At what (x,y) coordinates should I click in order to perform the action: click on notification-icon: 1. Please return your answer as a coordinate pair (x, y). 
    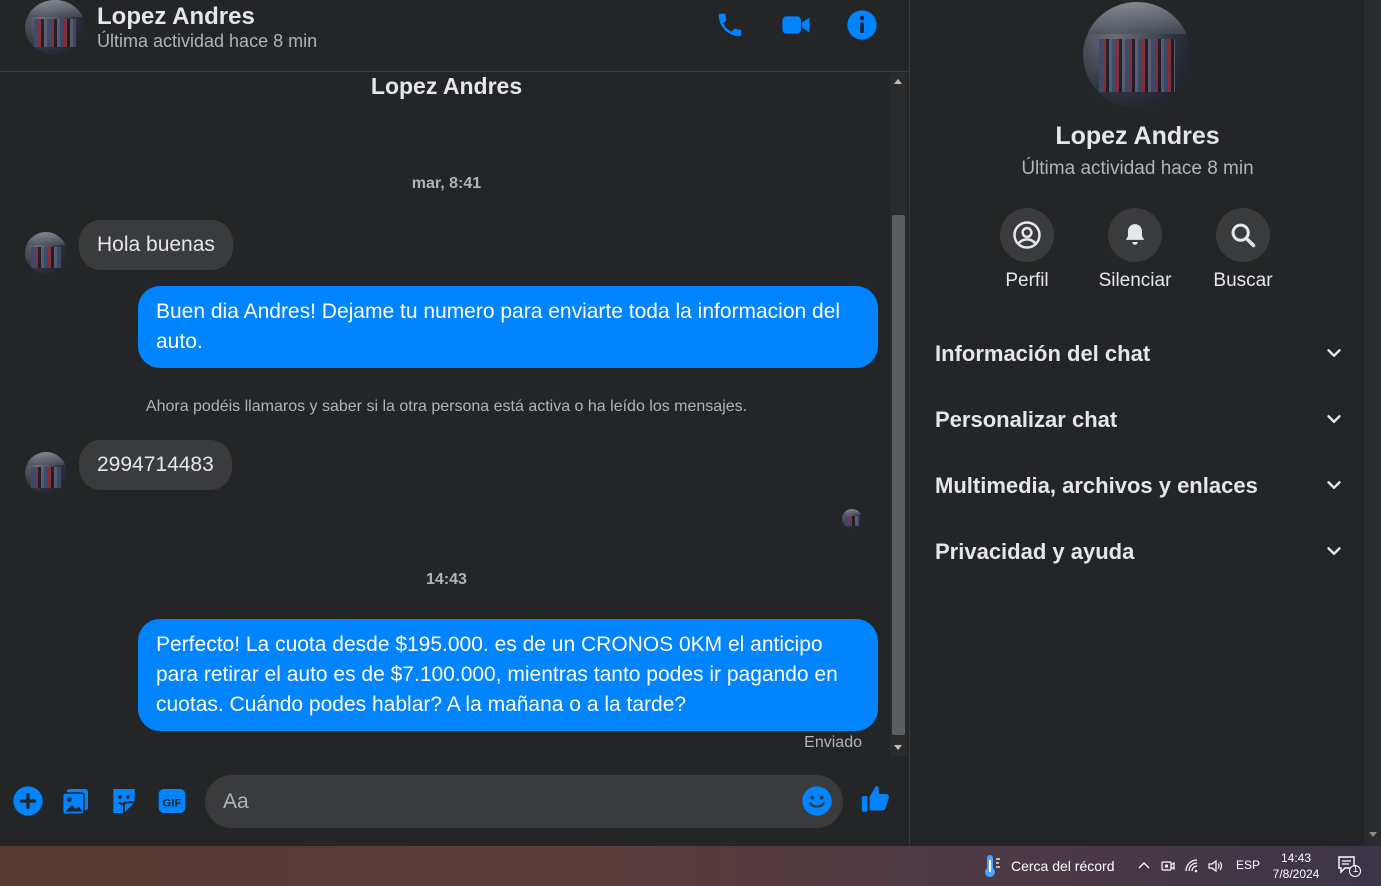
    Looking at the image, I should click on (1349, 866).